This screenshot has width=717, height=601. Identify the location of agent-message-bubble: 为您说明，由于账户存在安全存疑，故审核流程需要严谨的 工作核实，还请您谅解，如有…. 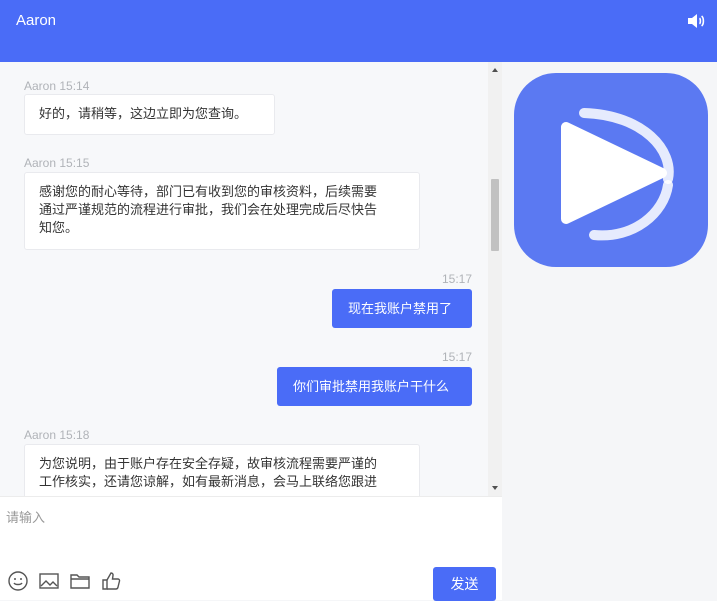
(222, 470).